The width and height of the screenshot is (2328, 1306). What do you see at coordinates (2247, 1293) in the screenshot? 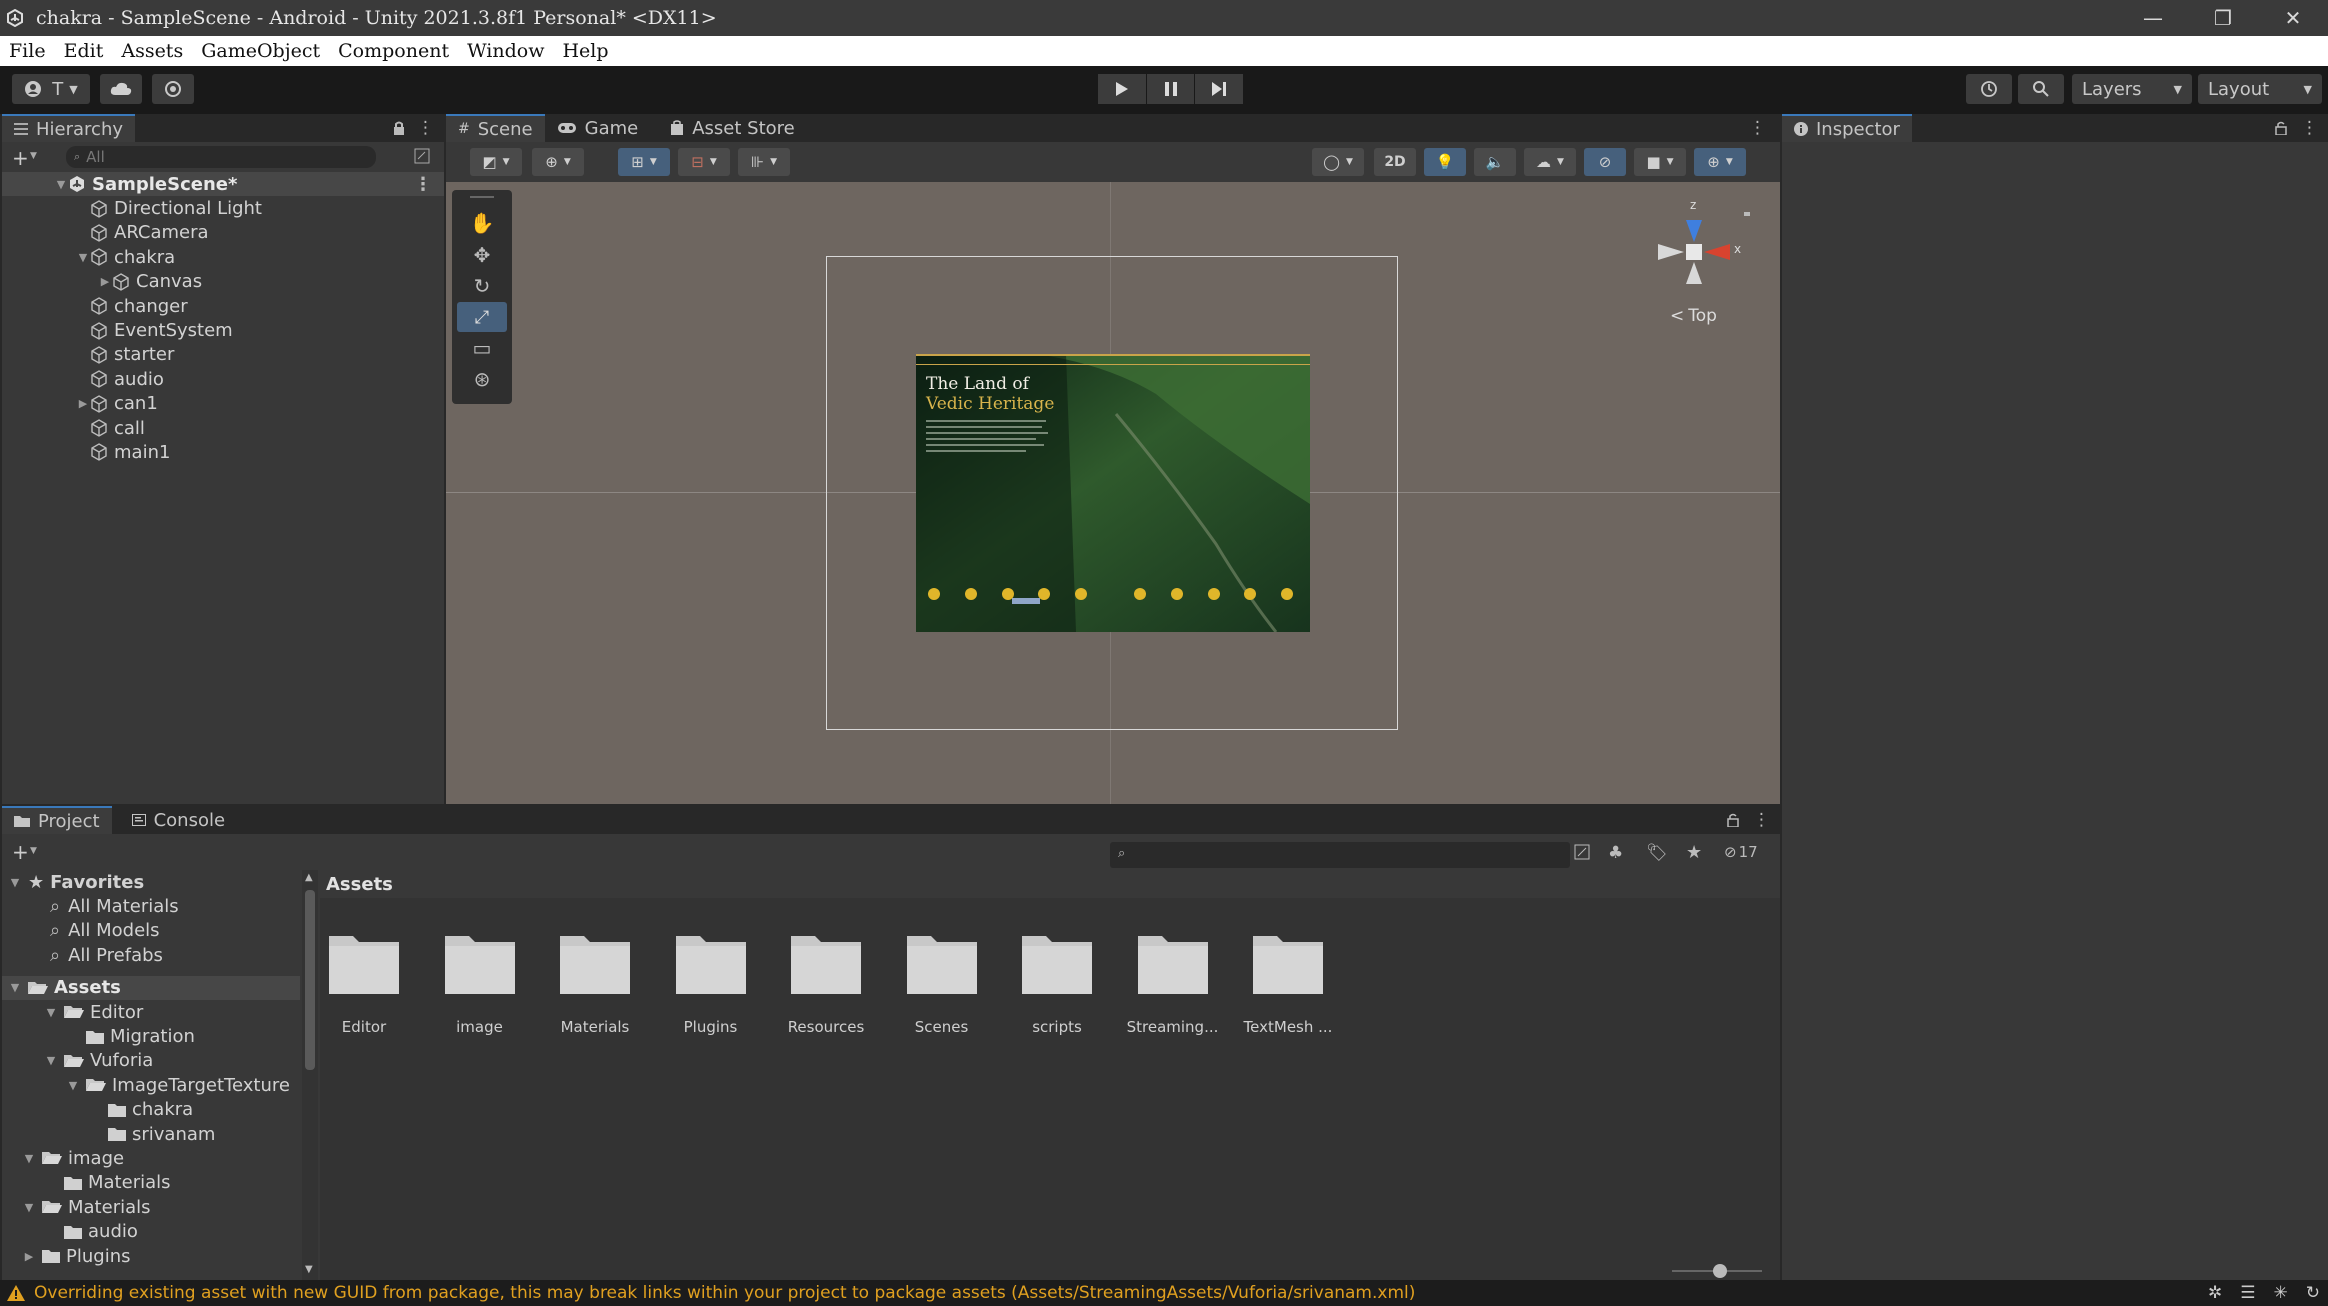
I see `stack-icon: ☰` at bounding box center [2247, 1293].